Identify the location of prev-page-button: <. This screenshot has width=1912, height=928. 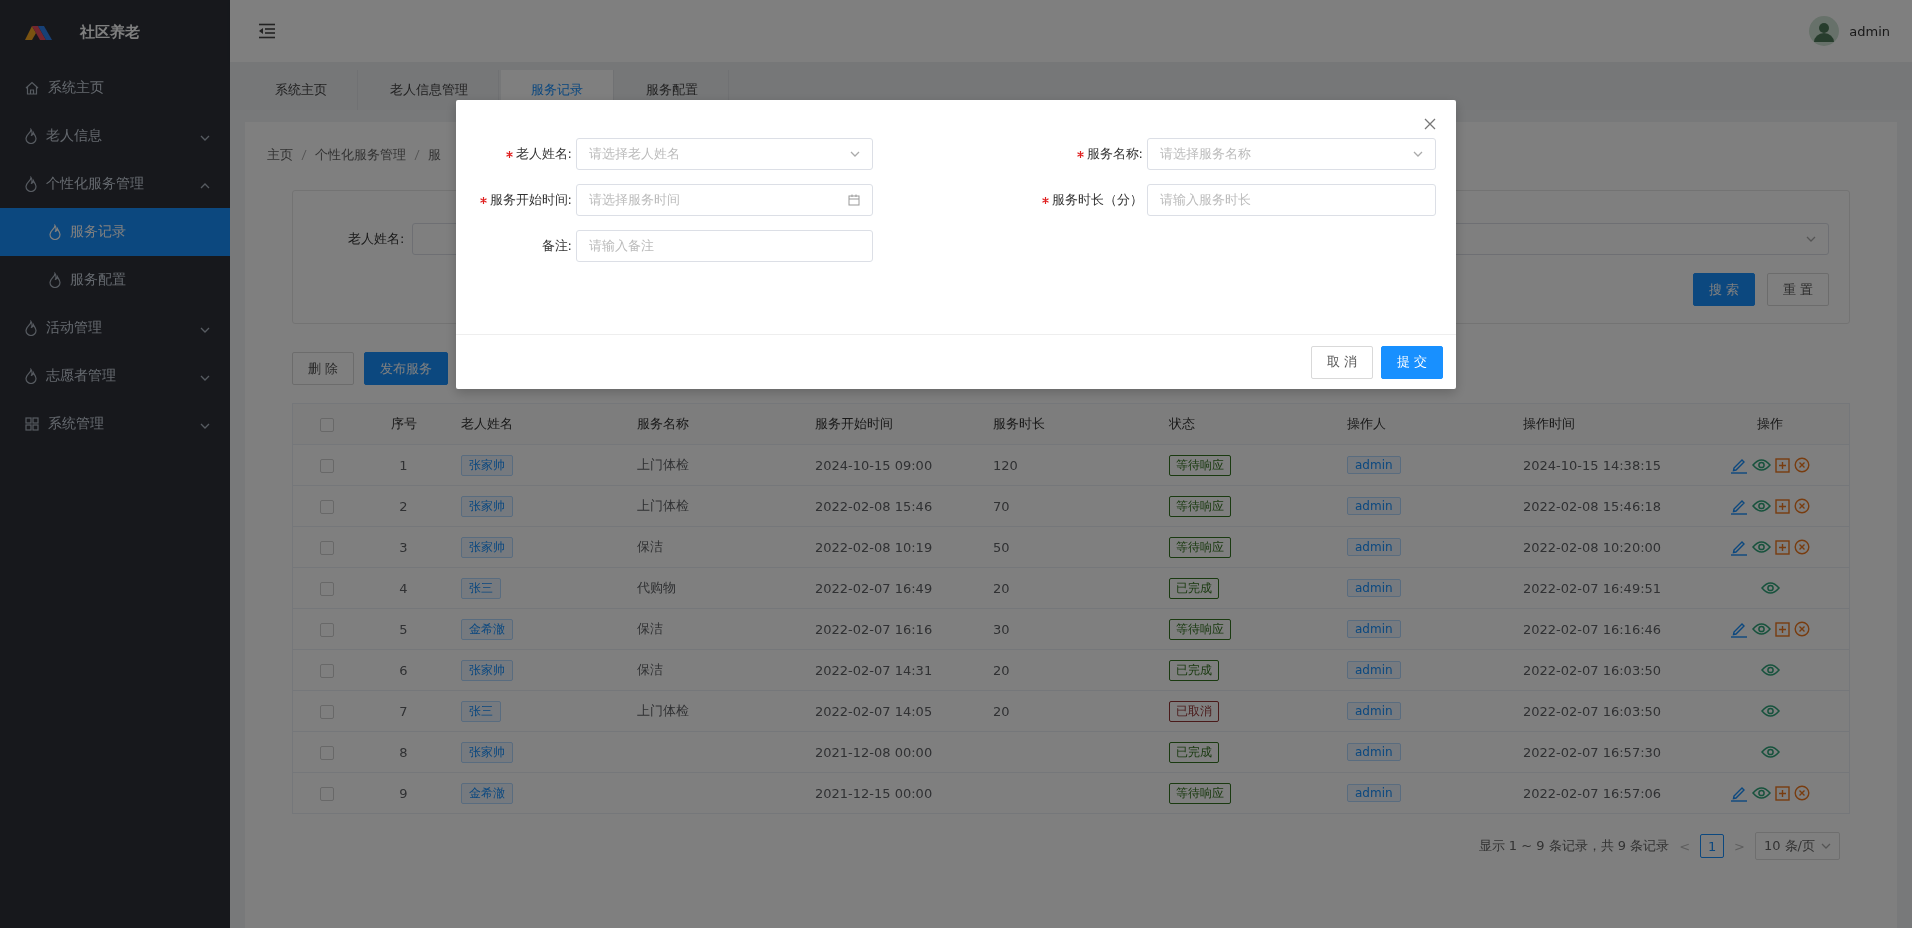
(1685, 846).